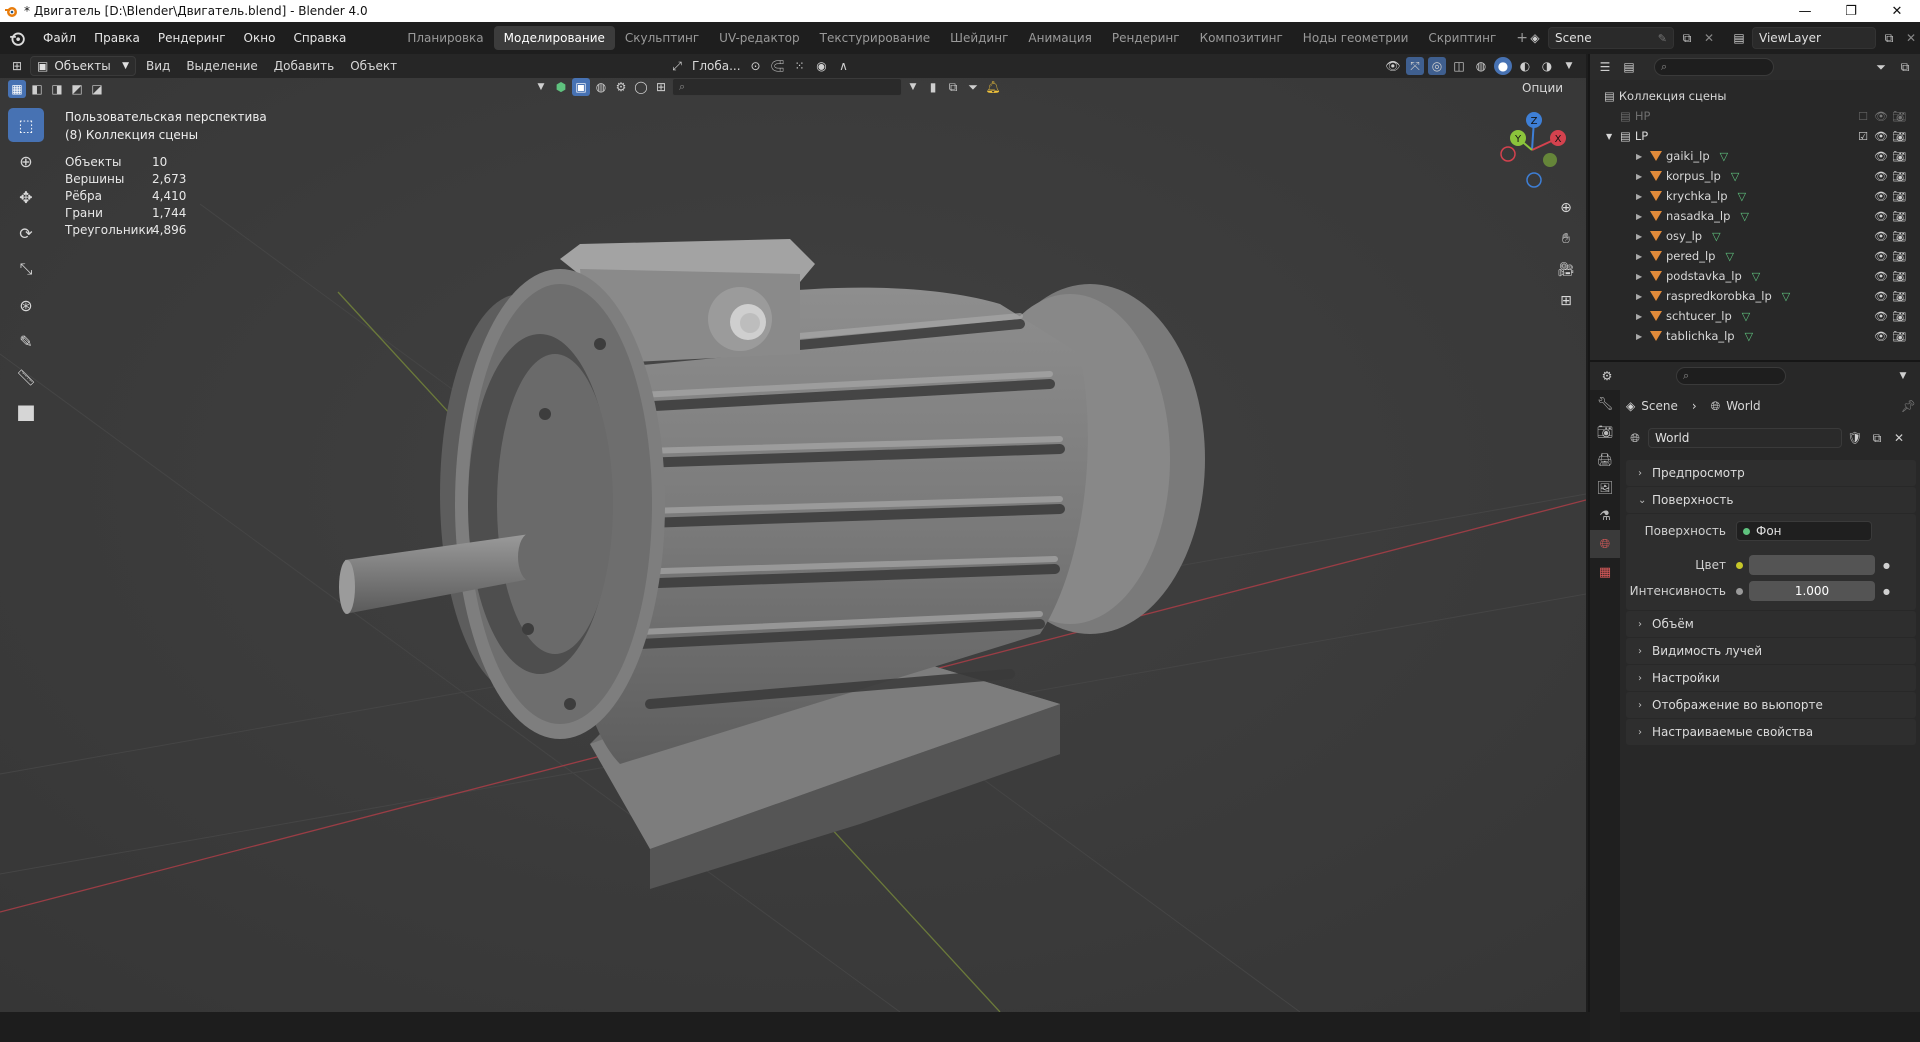 This screenshot has width=1920, height=1042. Describe the element at coordinates (1771, 705) in the screenshot. I see `panel-collapsed: › Отображение во вьюпорте` at that location.